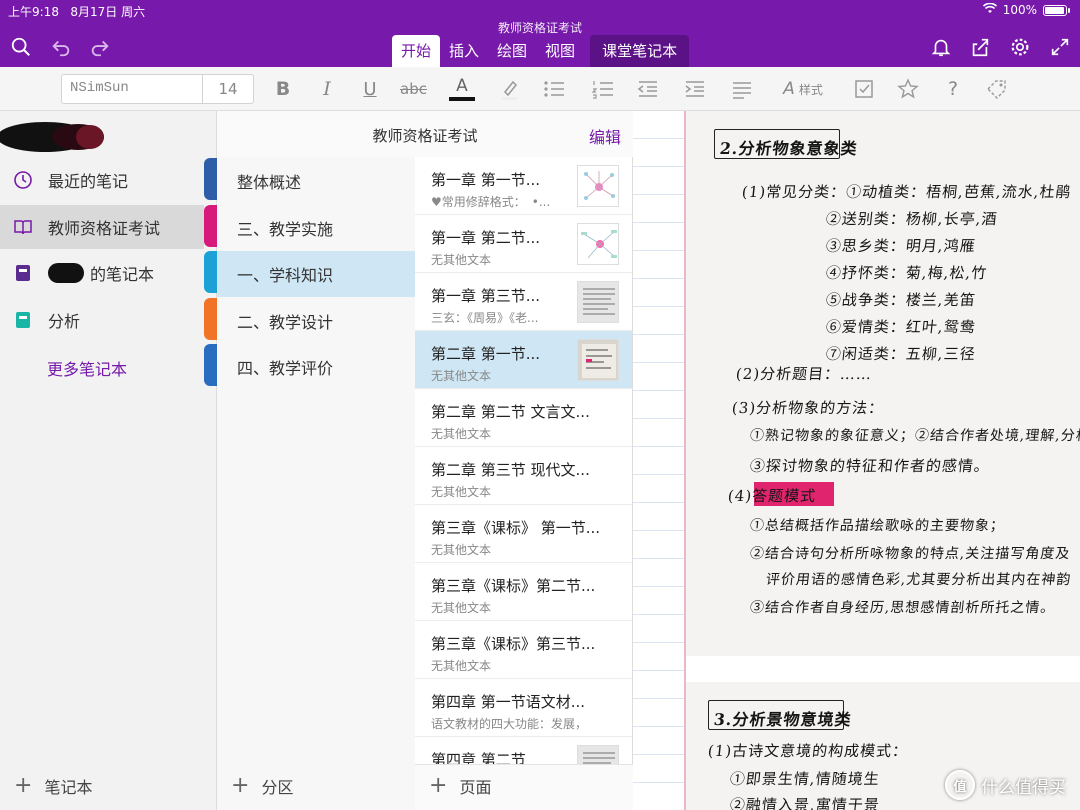  What do you see at coordinates (1020, 47) in the screenshot?
I see `gear-icon` at bounding box center [1020, 47].